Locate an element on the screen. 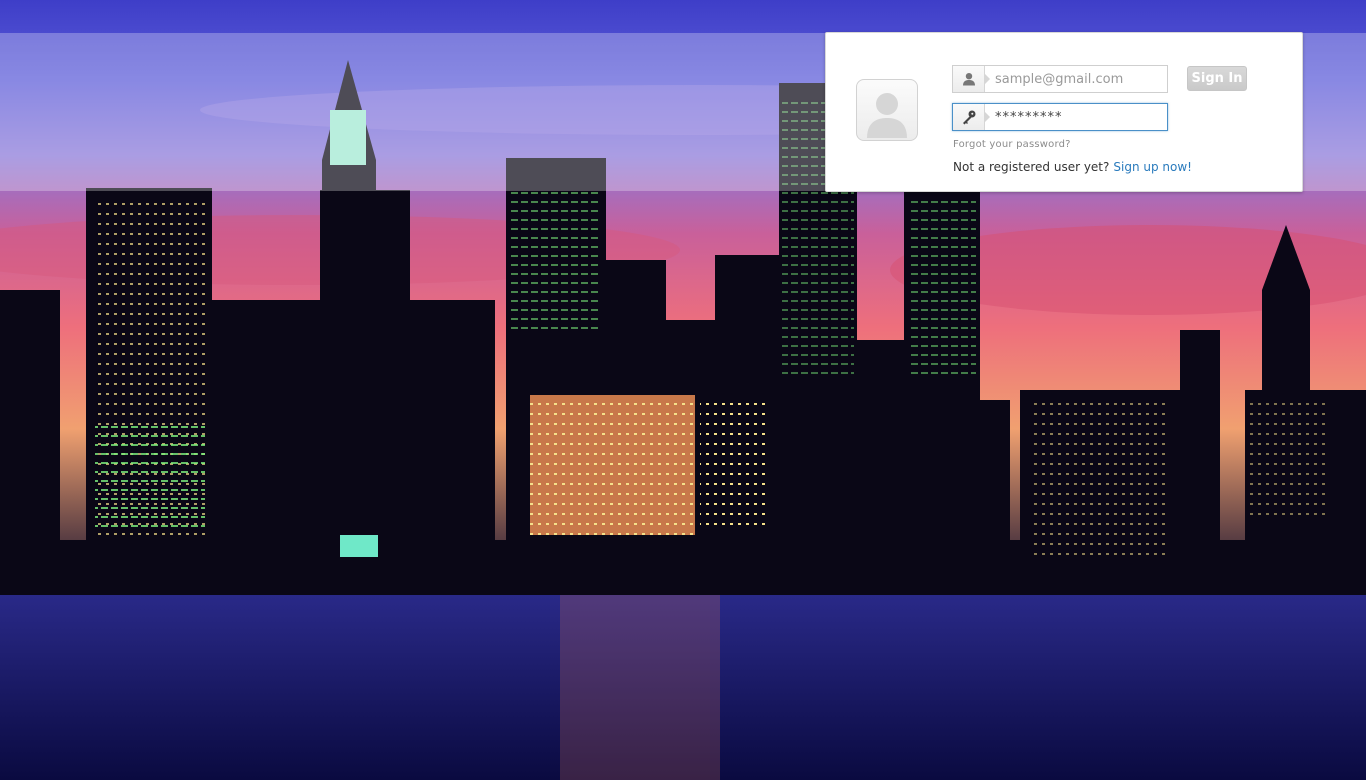 The width and height of the screenshot is (1366, 780). sign-in-button: Sign In is located at coordinates (1217, 78).